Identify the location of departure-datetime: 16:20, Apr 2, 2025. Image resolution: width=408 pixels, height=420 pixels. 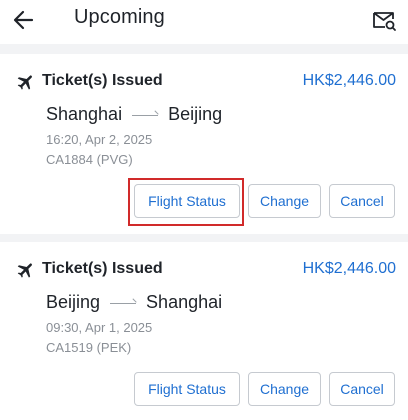
(99, 139).